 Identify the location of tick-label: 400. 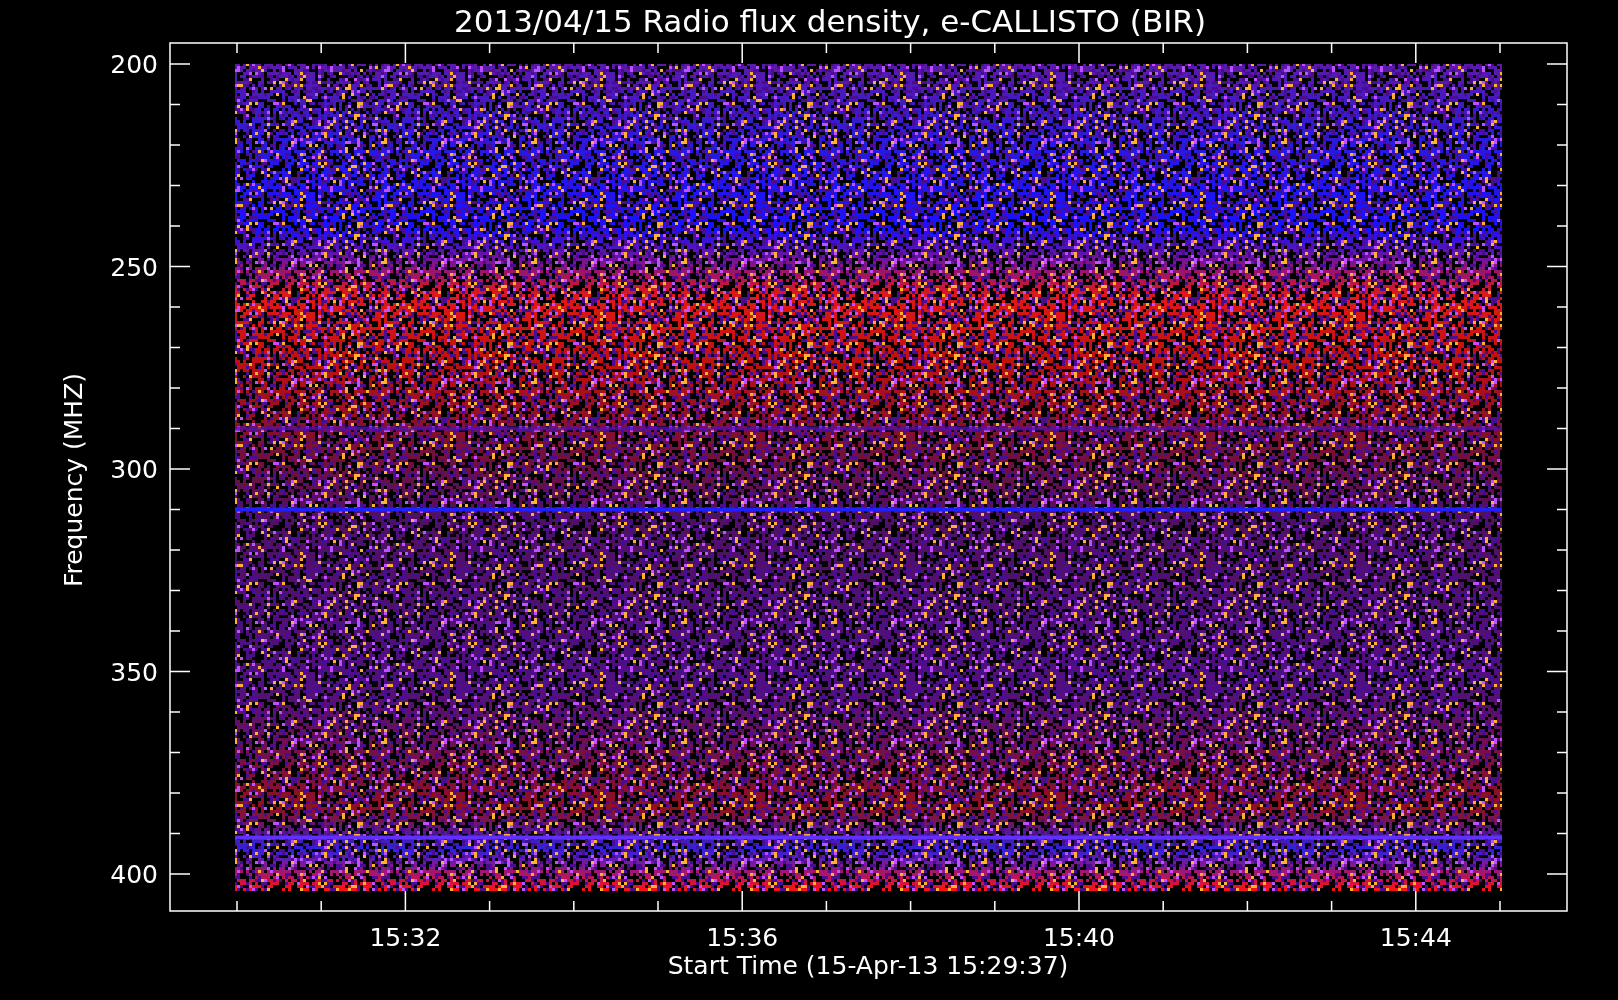
(134, 874).